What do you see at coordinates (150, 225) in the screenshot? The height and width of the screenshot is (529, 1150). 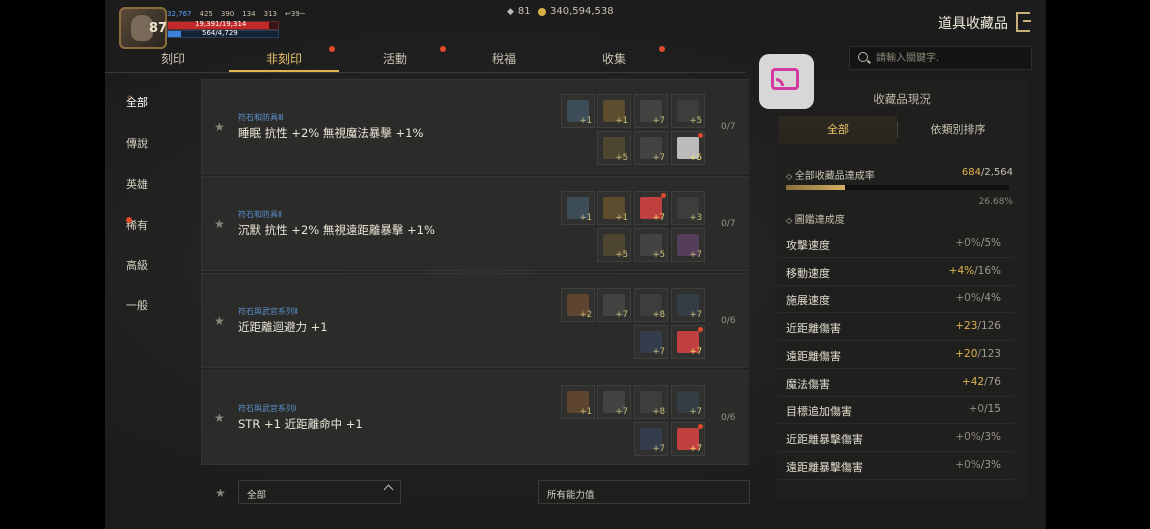 I see `category-rare: 稀有` at bounding box center [150, 225].